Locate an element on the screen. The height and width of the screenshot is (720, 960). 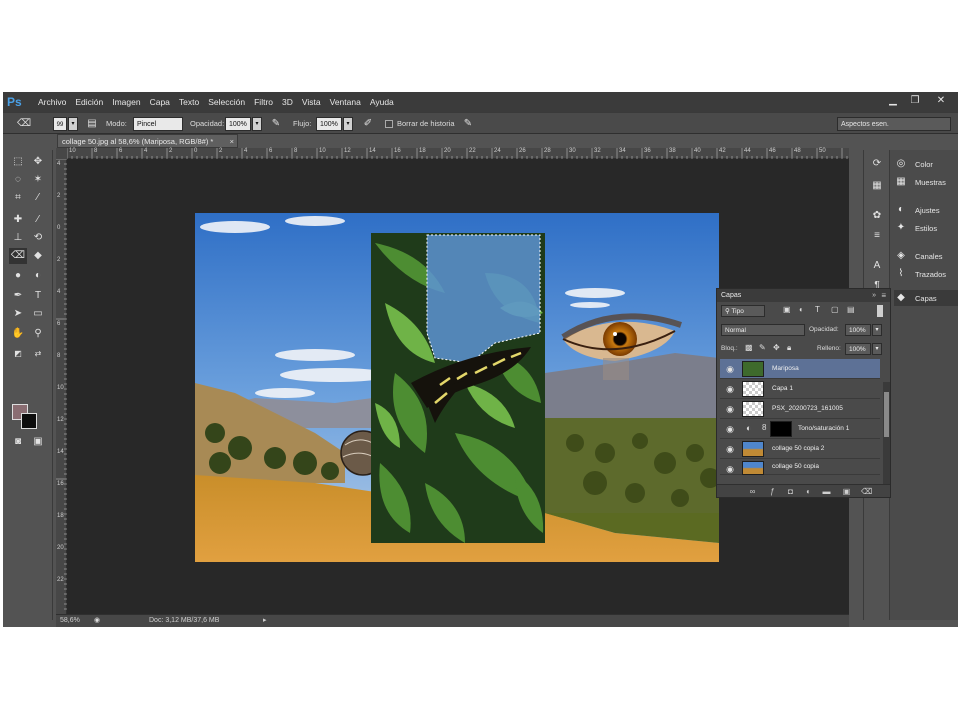
clone-stamp-icon: ⊥ is located at coordinates (18, 238).